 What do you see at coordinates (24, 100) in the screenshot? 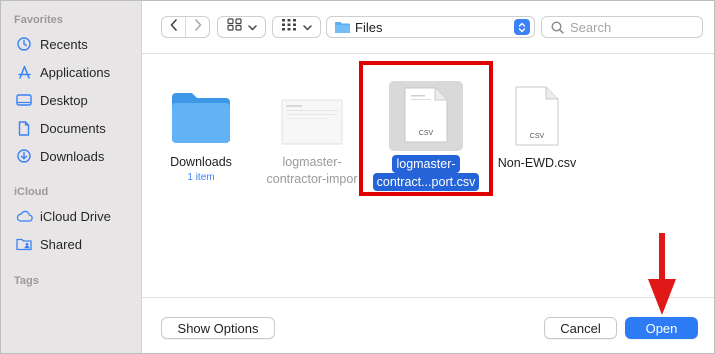
I see `desktop-icon` at bounding box center [24, 100].